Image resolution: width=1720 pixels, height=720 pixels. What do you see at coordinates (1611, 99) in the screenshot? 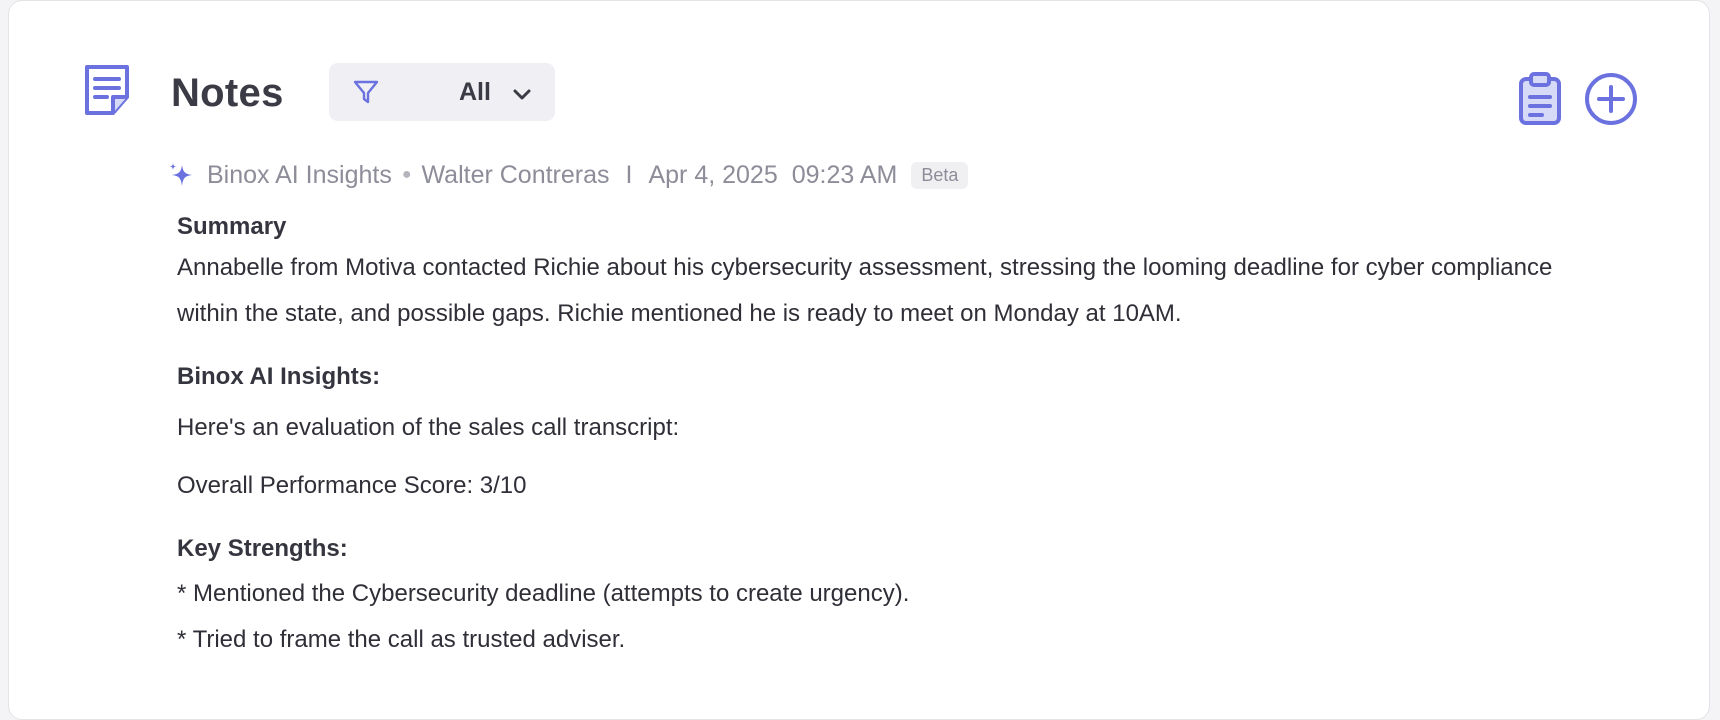
I see `plus-circle-icon` at bounding box center [1611, 99].